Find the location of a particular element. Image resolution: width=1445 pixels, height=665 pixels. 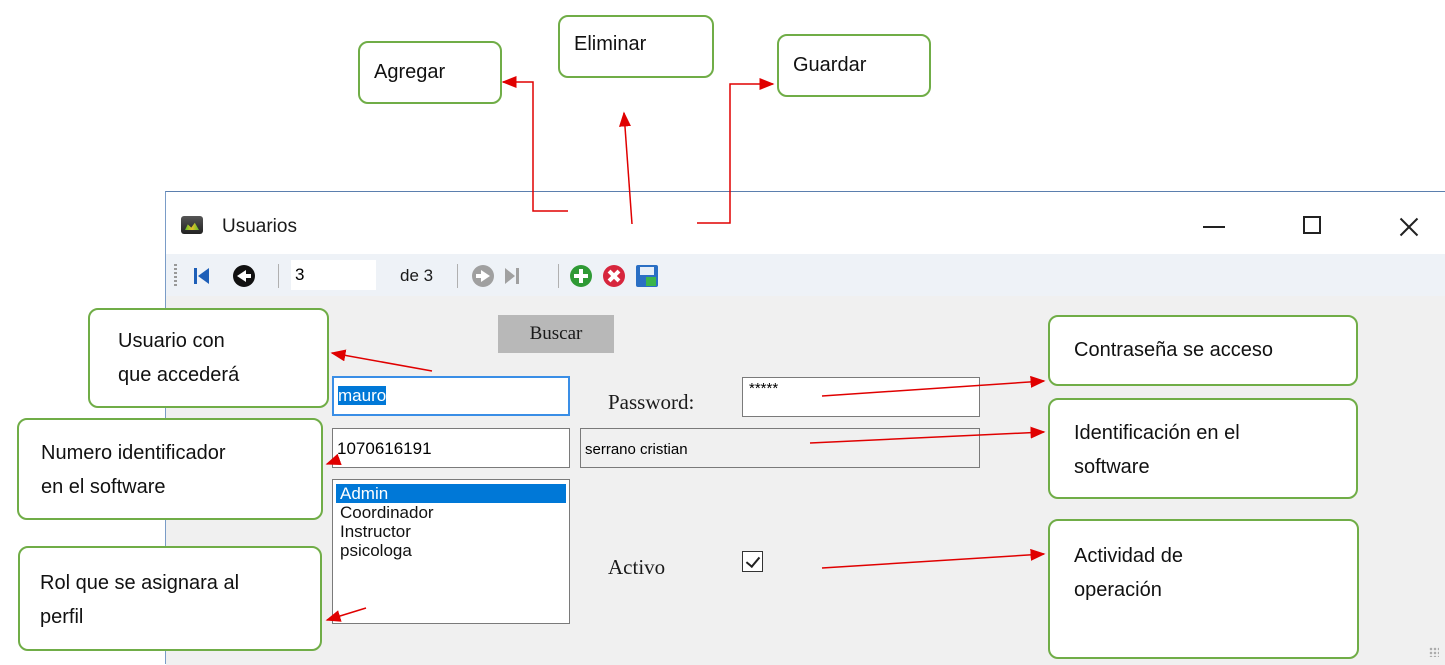

resize-grip-icon is located at coordinates (1434, 652).